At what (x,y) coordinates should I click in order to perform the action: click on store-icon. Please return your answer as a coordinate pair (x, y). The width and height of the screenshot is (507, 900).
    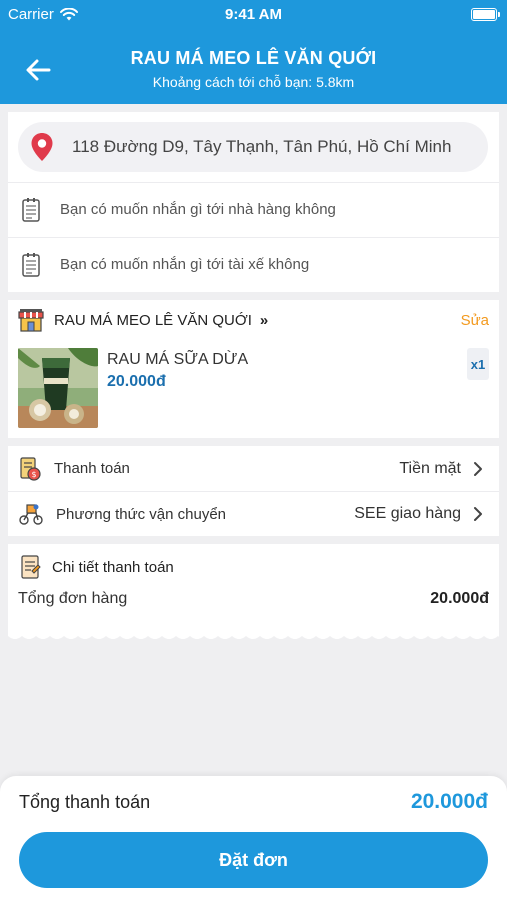
    Looking at the image, I should click on (31, 320).